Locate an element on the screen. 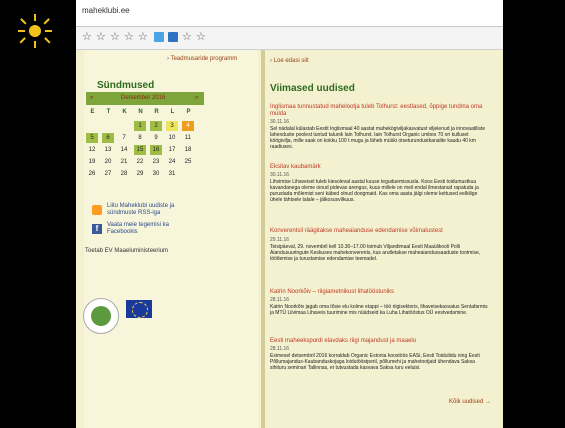 Image resolution: width=565 pixels, height=428 pixels. read-more-label: Loe edasi siit is located at coordinates (291, 61).